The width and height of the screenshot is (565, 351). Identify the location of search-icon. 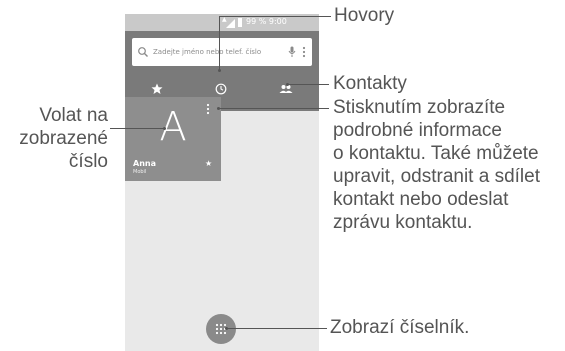
(143, 52).